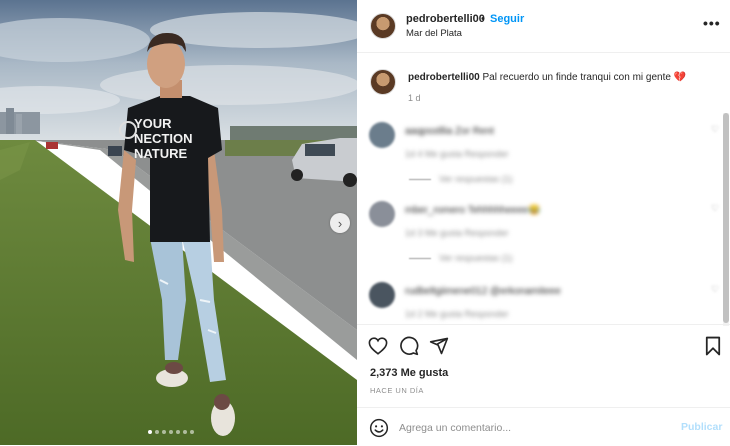  What do you see at coordinates (726, 218) in the screenshot?
I see `scrollbar-thumb` at bounding box center [726, 218].